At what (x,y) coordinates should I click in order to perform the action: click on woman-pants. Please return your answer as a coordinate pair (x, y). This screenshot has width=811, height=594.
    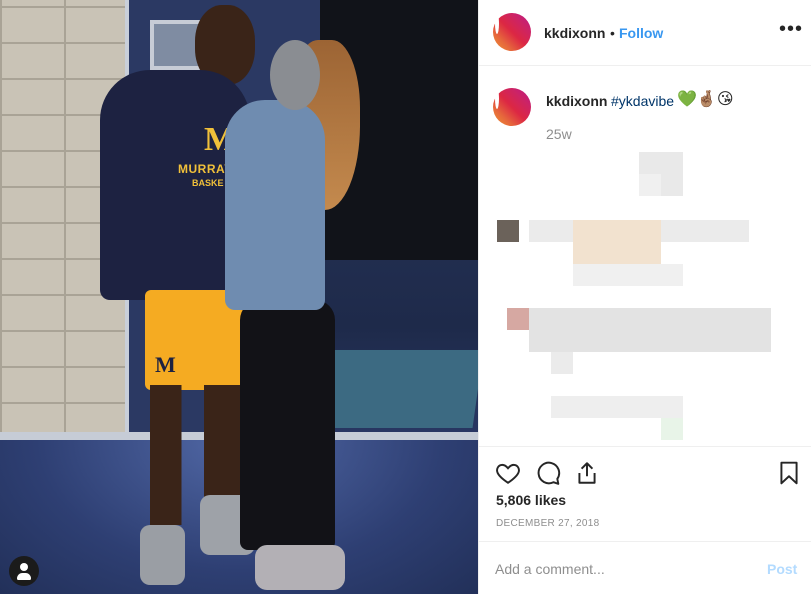
    Looking at the image, I should click on (287, 425).